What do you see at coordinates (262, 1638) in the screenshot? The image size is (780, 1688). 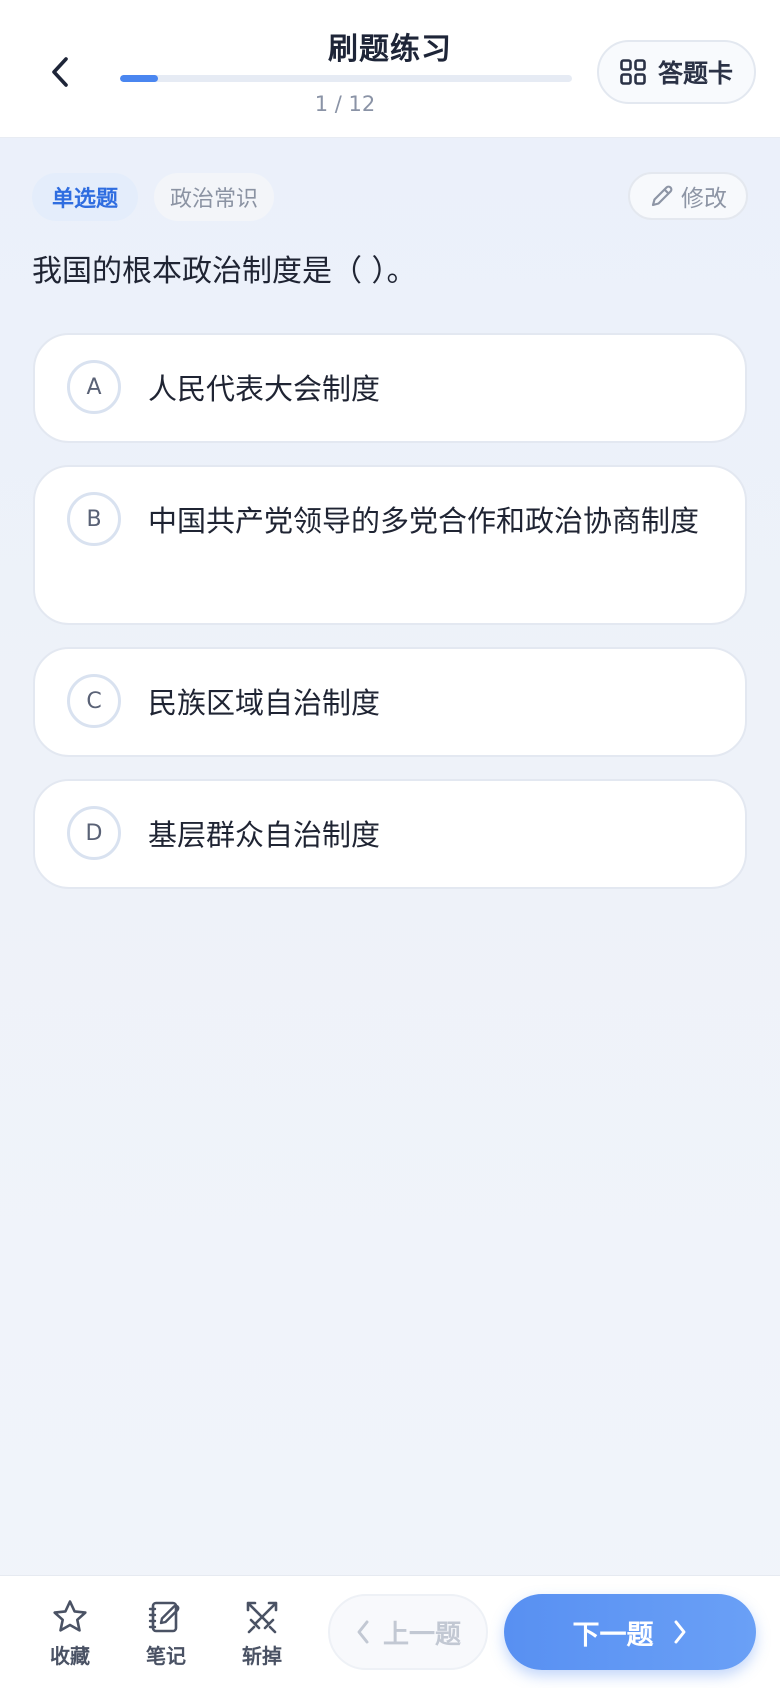 I see `remove-button: 斩掉` at bounding box center [262, 1638].